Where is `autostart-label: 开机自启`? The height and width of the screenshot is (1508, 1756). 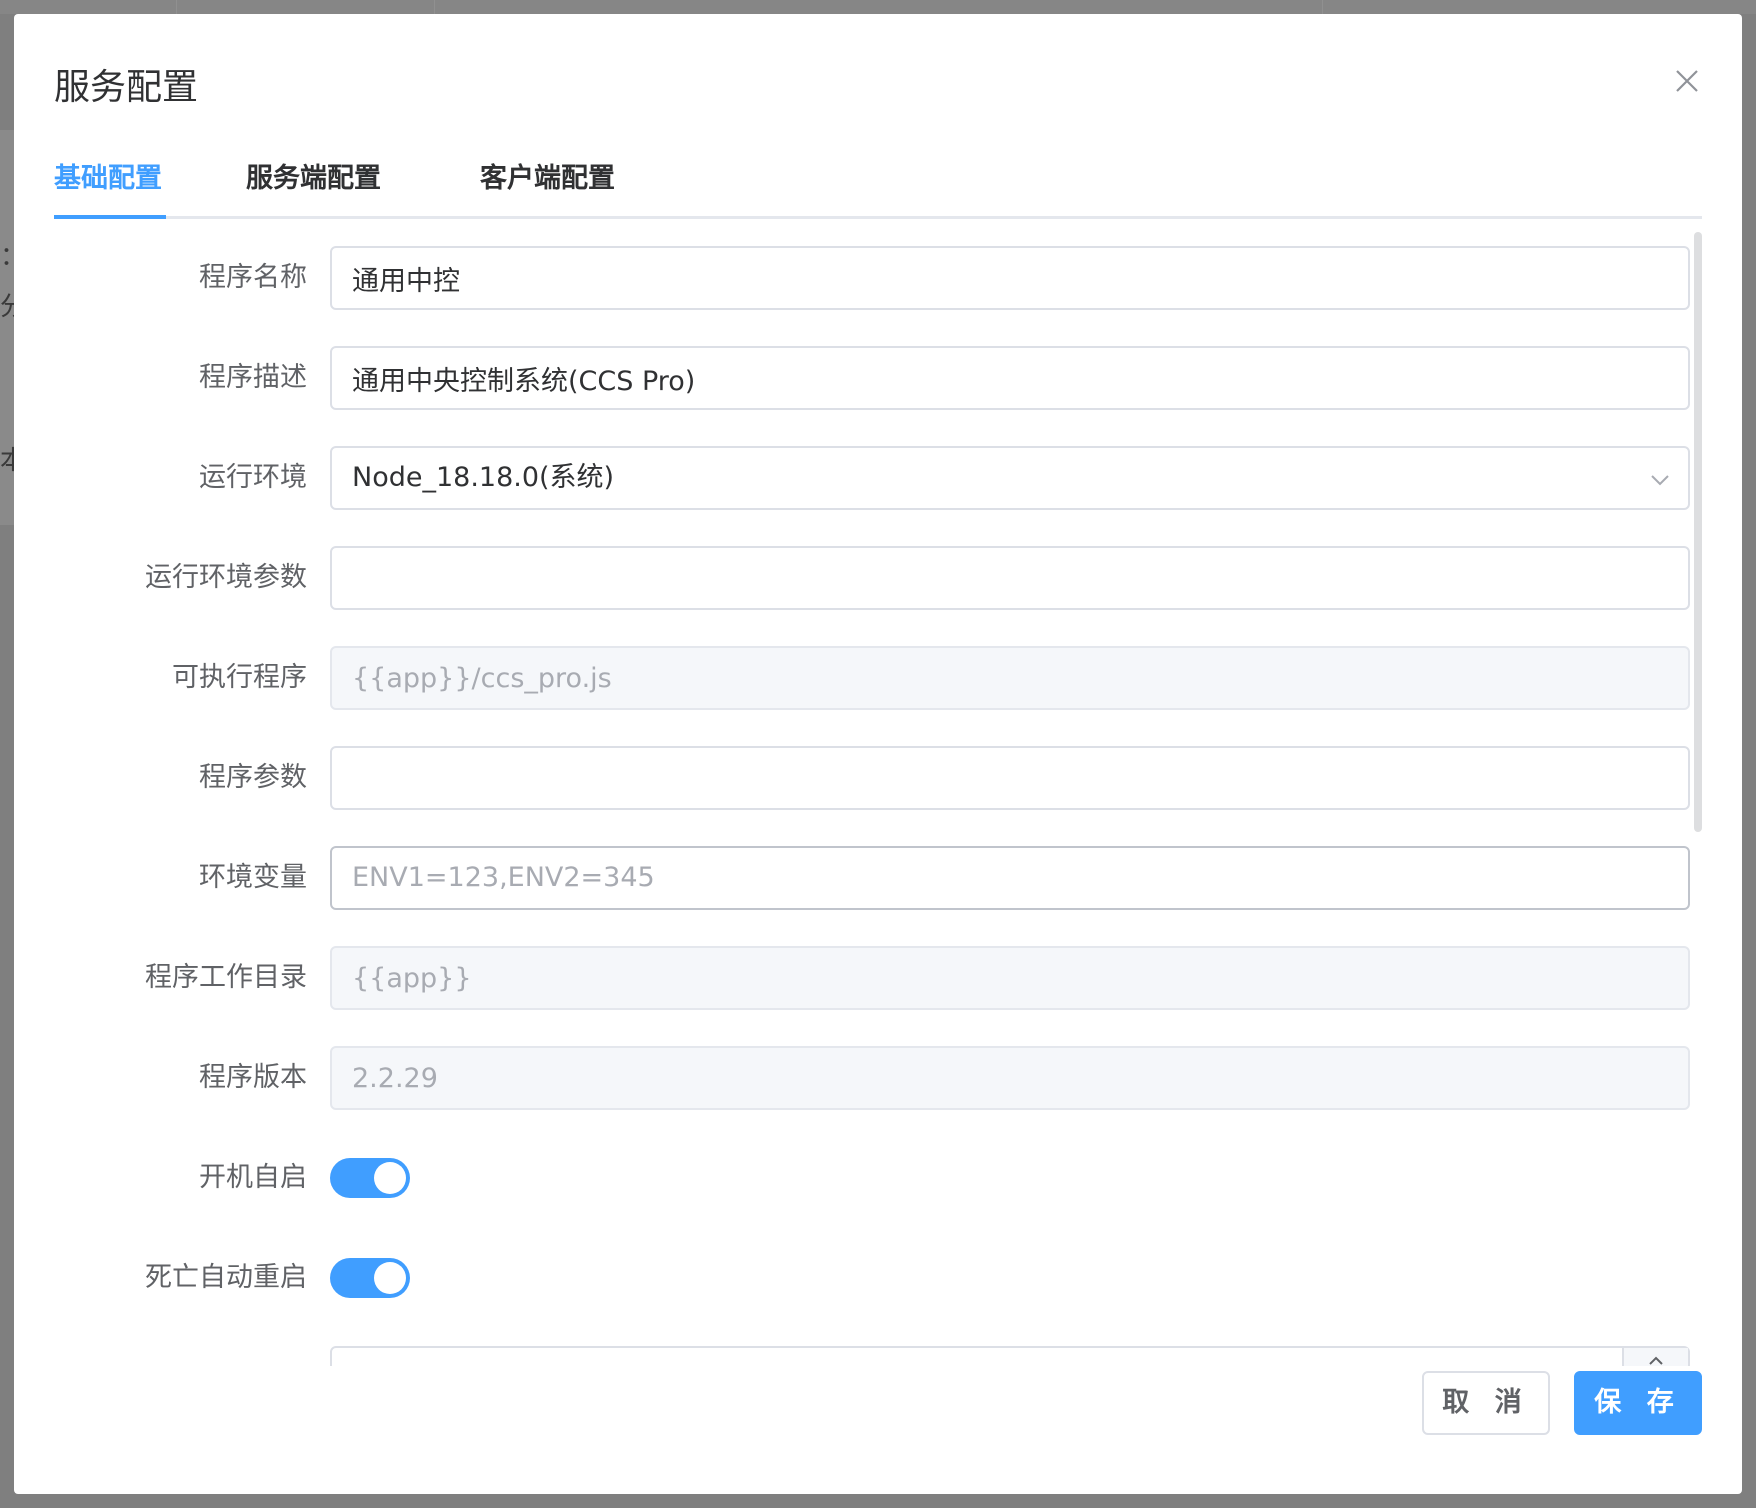 autostart-label: 开机自启 is located at coordinates (253, 1177).